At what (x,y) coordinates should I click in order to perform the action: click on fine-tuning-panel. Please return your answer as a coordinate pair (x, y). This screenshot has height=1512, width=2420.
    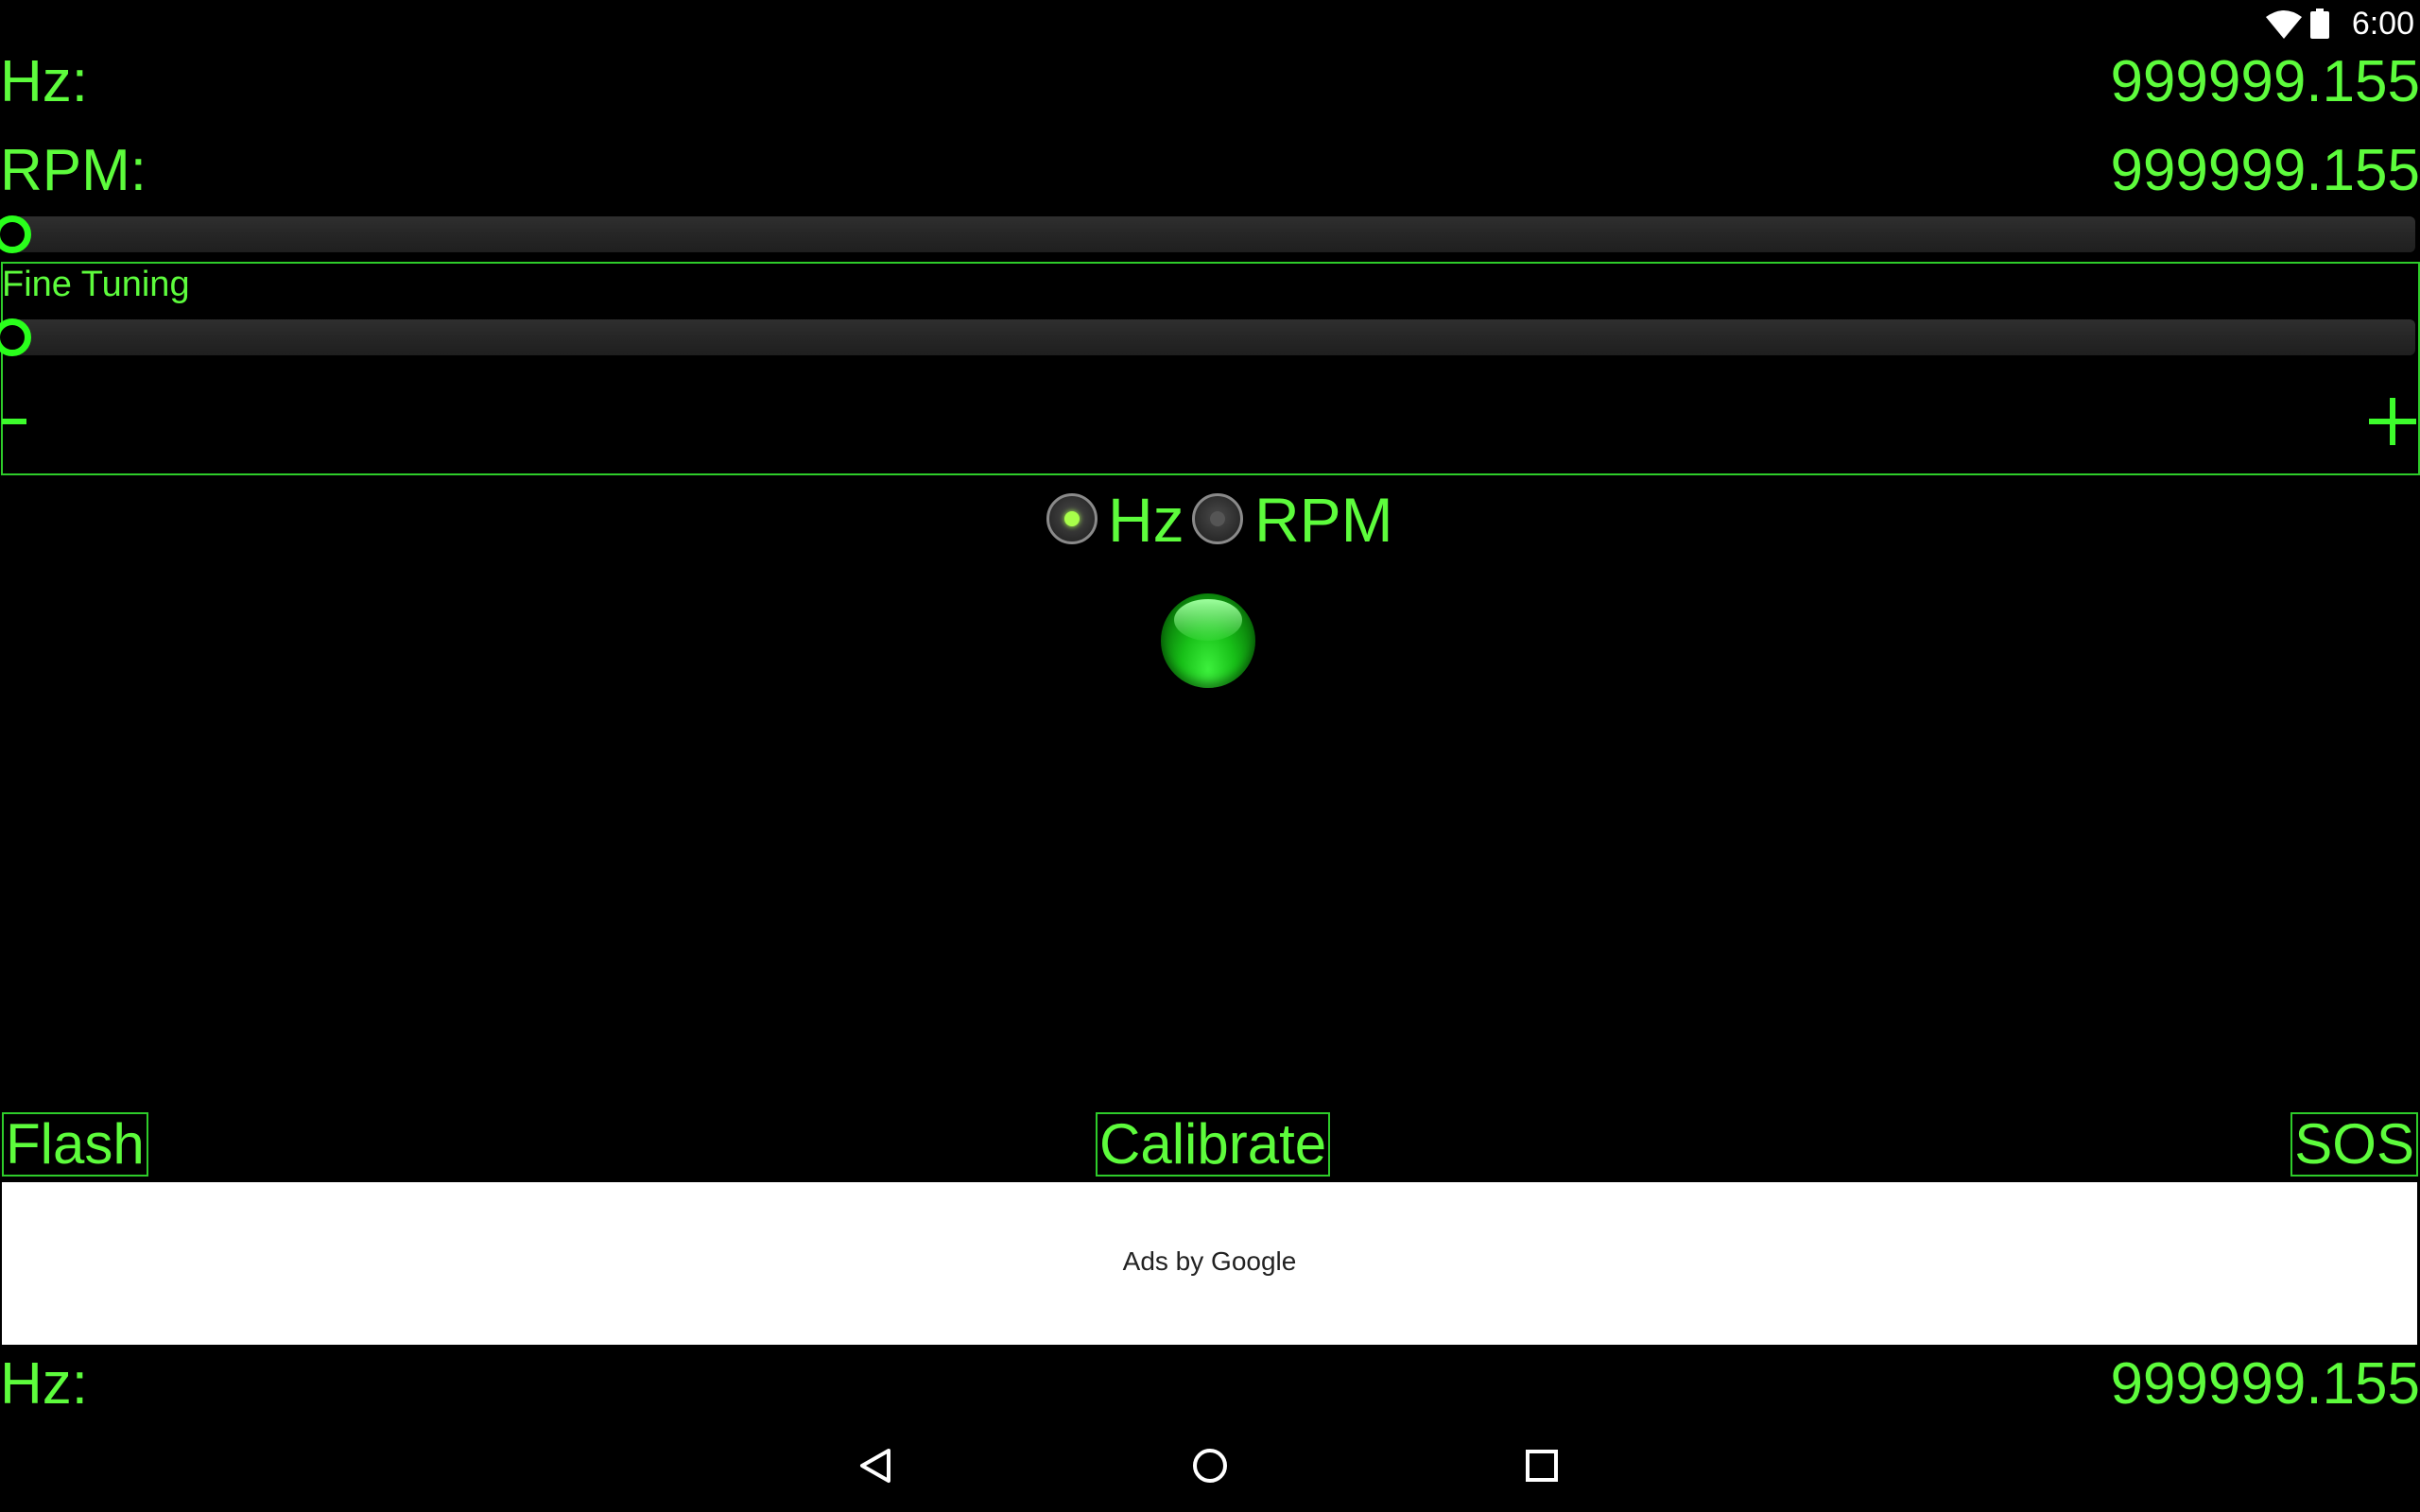
    Looking at the image, I should click on (1210, 368).